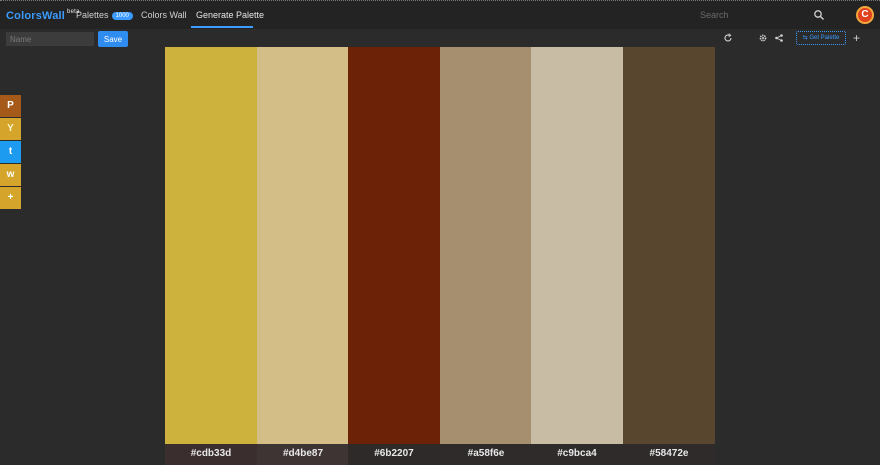 This screenshot has height=465, width=880. I want to click on active-tab-indicator, so click(222, 27).